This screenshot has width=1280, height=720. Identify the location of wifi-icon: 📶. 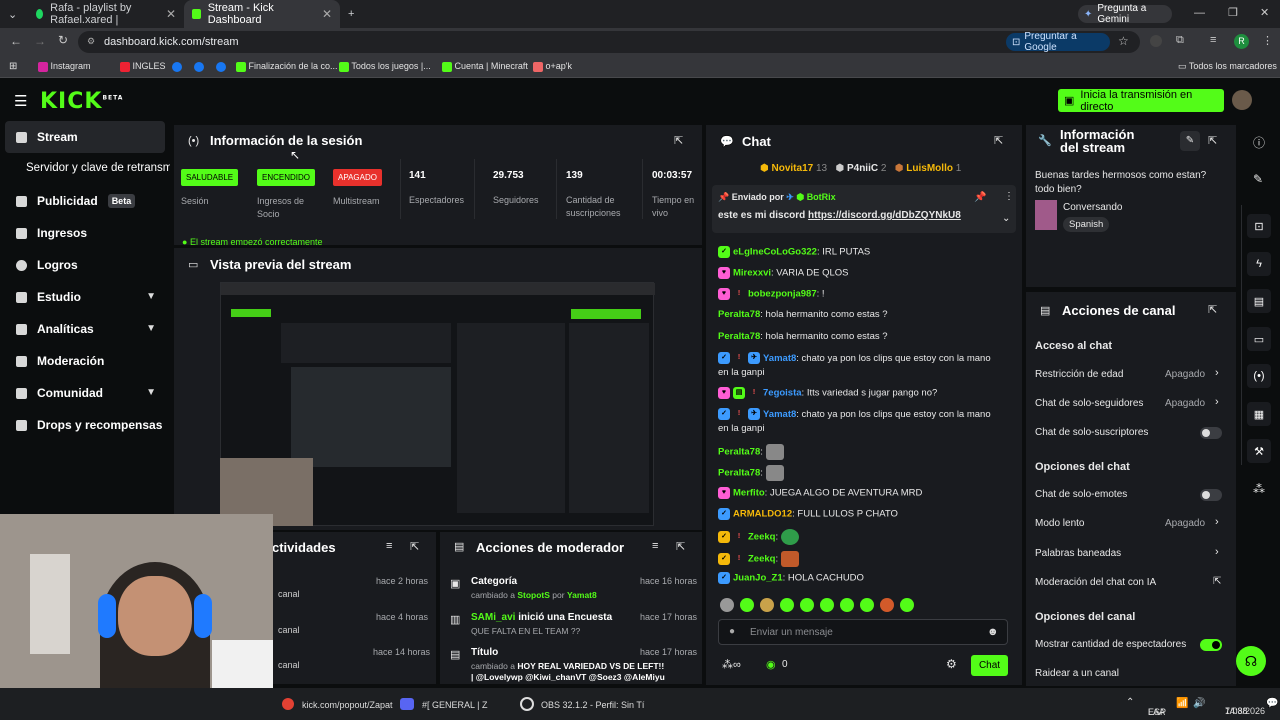
(1182, 703).